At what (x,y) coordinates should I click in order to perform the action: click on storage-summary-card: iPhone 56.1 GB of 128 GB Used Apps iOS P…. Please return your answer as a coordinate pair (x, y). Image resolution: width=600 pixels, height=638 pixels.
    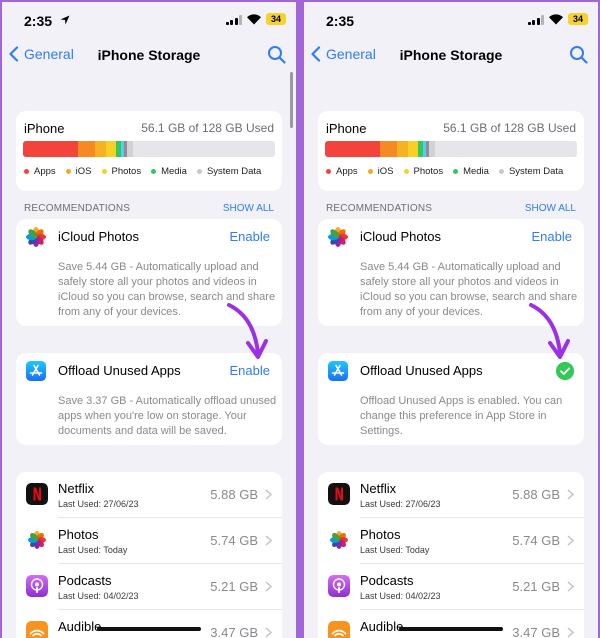
    Looking at the image, I should click on (451, 151).